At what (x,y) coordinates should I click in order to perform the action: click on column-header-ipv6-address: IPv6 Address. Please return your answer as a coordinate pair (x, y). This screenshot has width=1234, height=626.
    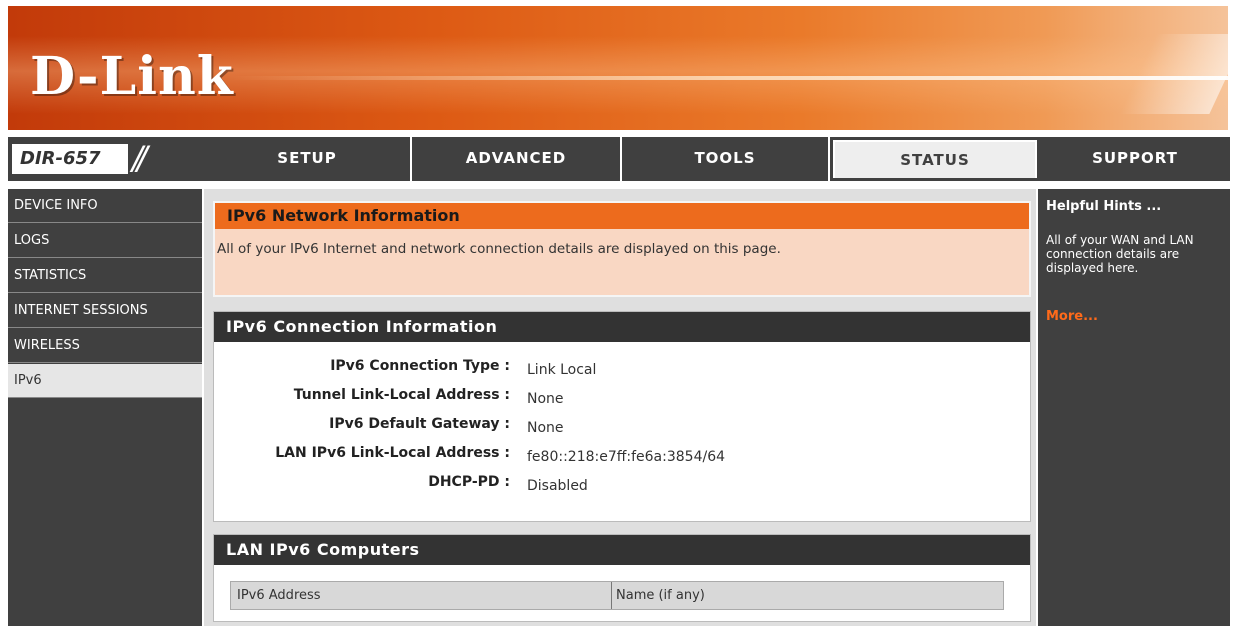
    Looking at the image, I should click on (279, 595).